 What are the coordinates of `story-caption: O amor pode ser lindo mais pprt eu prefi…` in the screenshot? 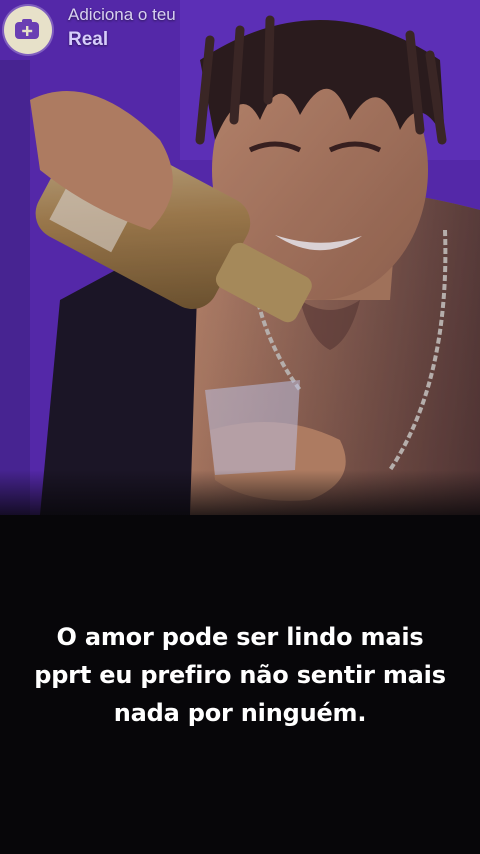 It's located at (240, 675).